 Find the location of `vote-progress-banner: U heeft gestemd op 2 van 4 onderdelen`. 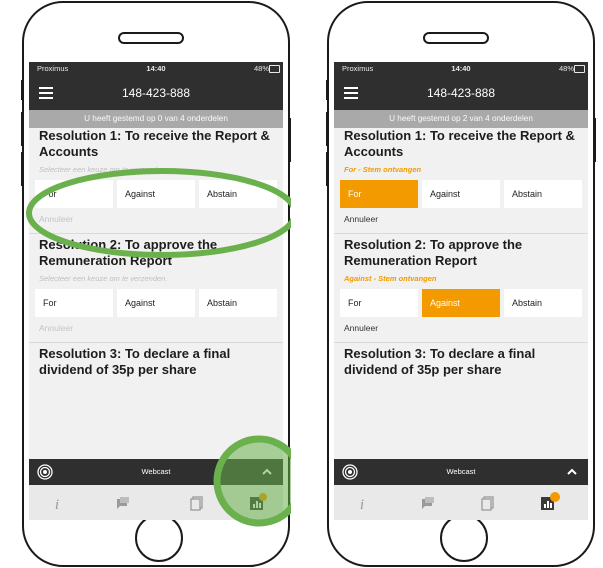

vote-progress-banner: U heeft gestemd op 2 van 4 onderdelen is located at coordinates (461, 119).